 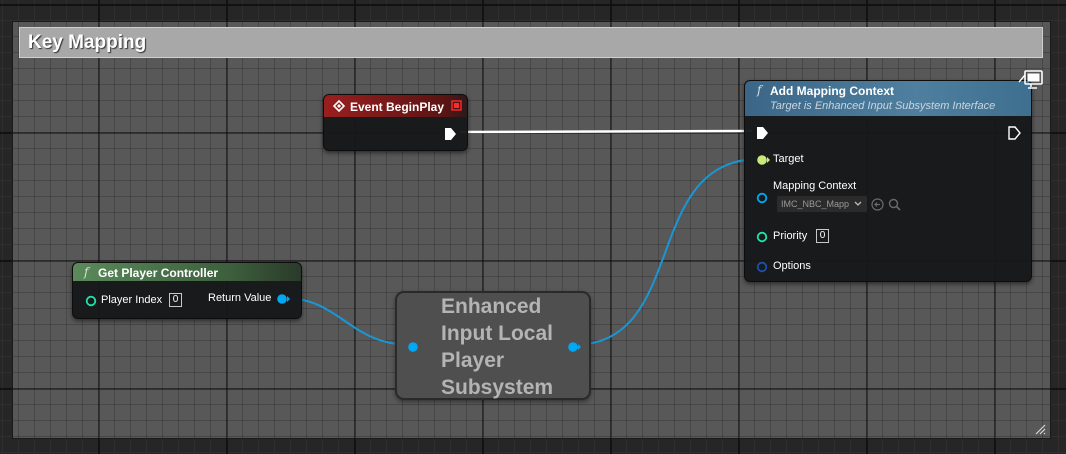 What do you see at coordinates (413, 347) in the screenshot?
I see `subsystem-input-pin` at bounding box center [413, 347].